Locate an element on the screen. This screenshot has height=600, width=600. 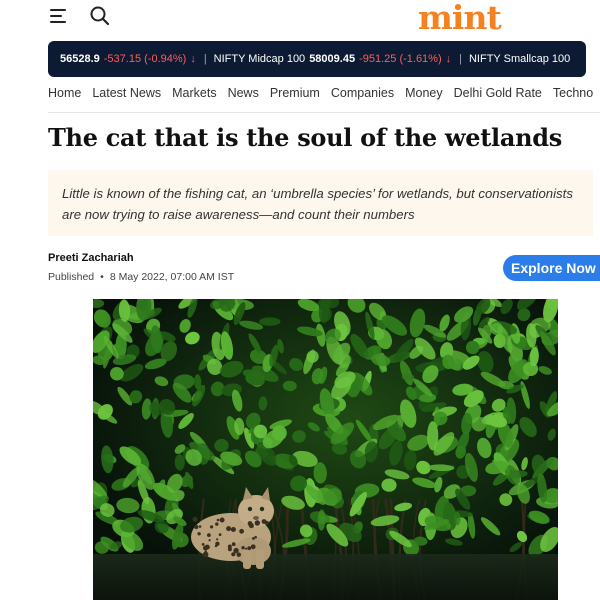
publish-info: Published • 8 May 2022, 07:00 AM IST is located at coordinates (141, 277).